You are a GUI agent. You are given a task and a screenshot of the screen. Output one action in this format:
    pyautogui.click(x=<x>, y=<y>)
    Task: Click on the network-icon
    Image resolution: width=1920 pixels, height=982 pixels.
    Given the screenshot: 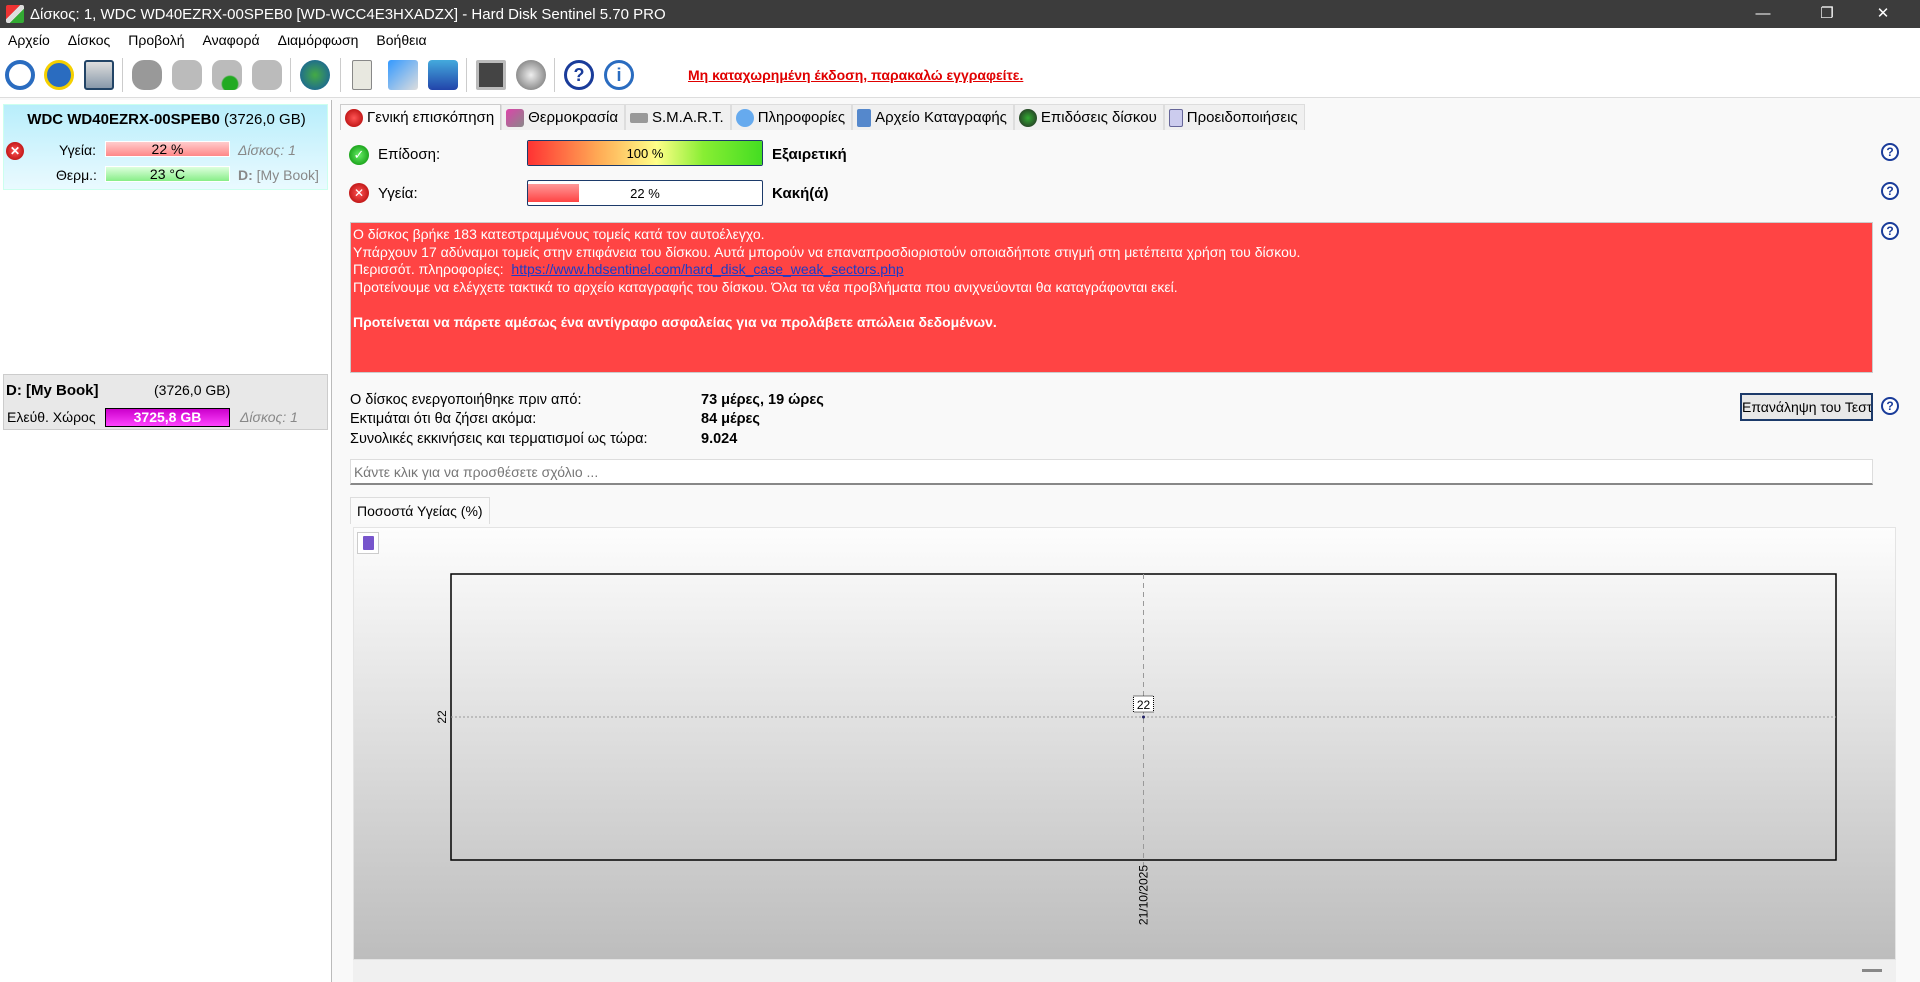 What is the action you would take?
    pyautogui.click(x=443, y=75)
    